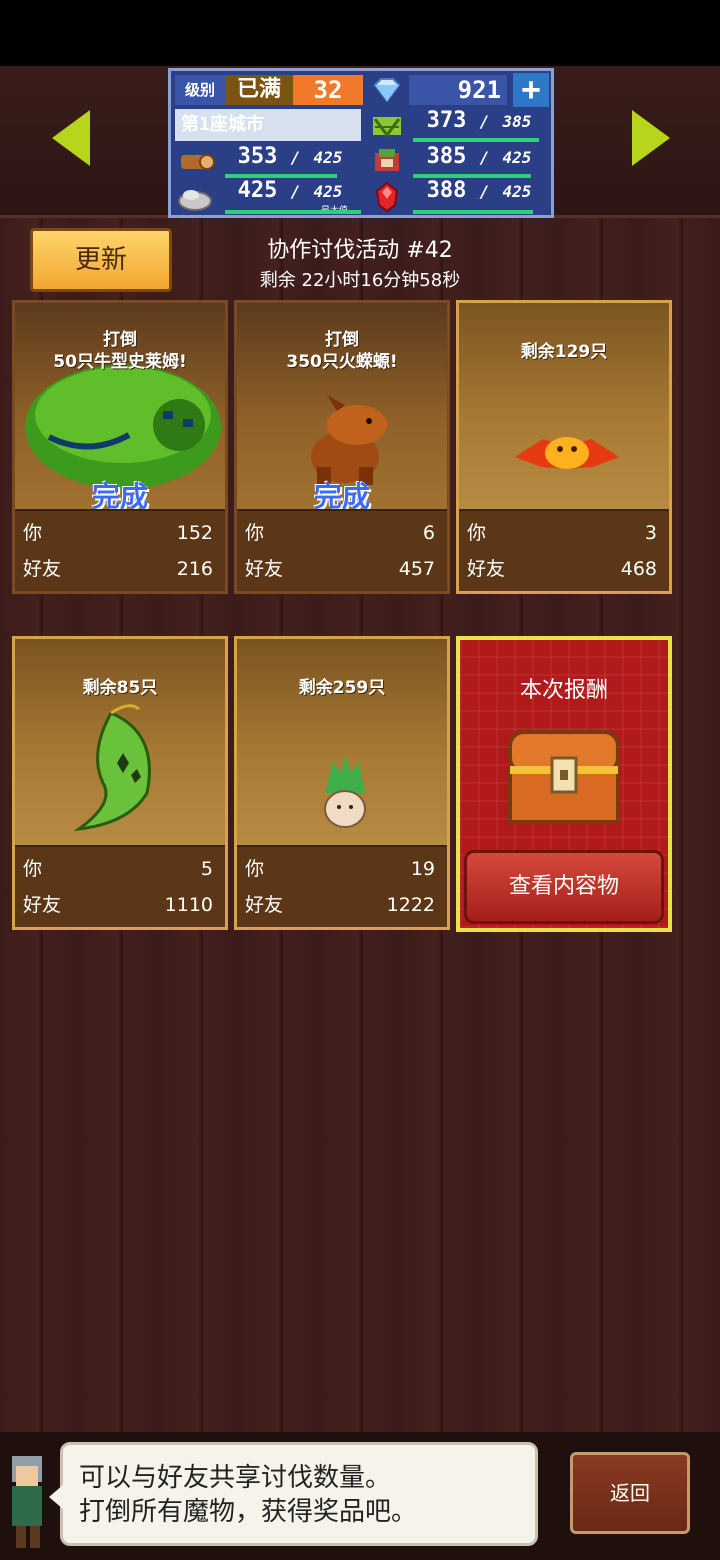 The image size is (720, 1560). Describe the element at coordinates (564, 774) in the screenshot. I see `treasure-chest-icon` at that location.